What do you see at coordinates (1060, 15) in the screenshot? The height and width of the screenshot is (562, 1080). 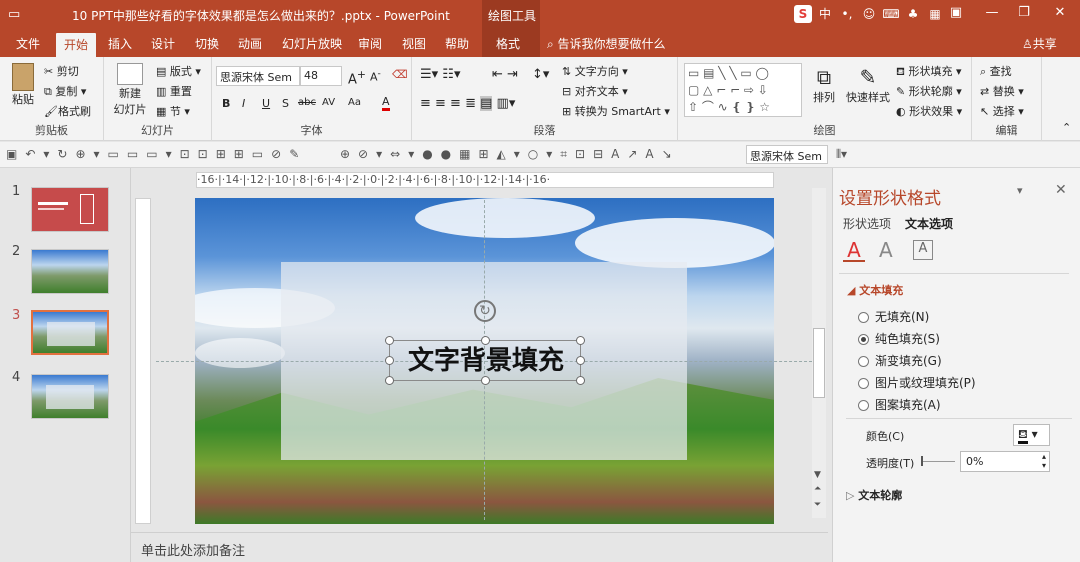 I see `close-icon: ✕` at bounding box center [1060, 15].